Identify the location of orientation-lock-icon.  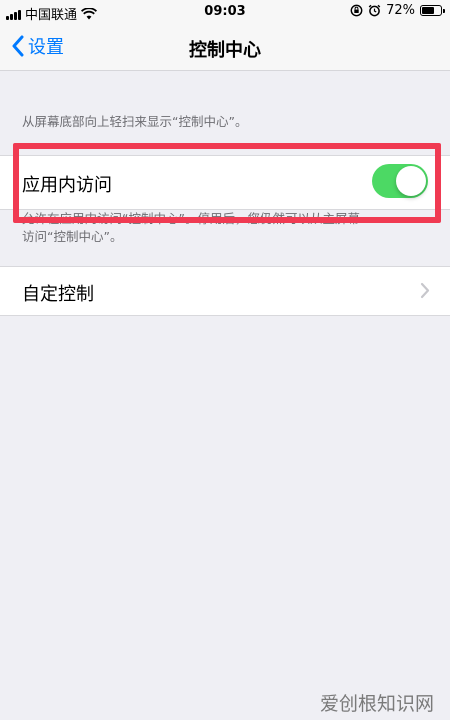
(356, 10).